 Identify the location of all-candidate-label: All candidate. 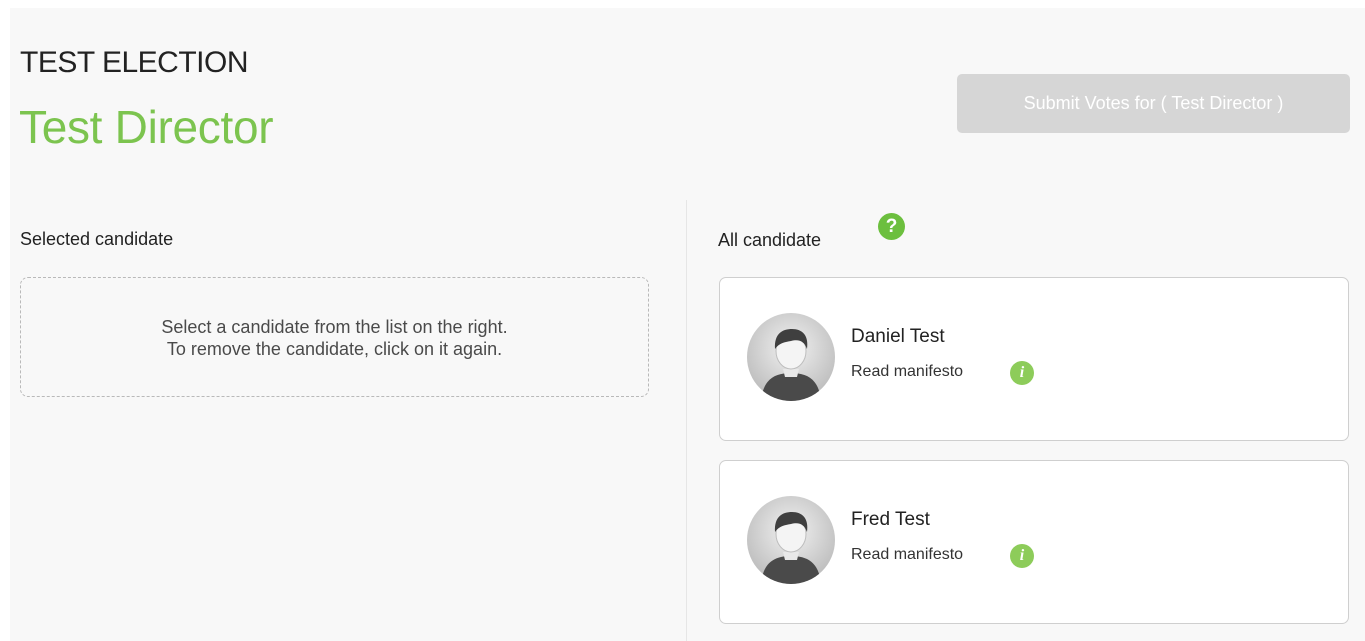
(770, 240).